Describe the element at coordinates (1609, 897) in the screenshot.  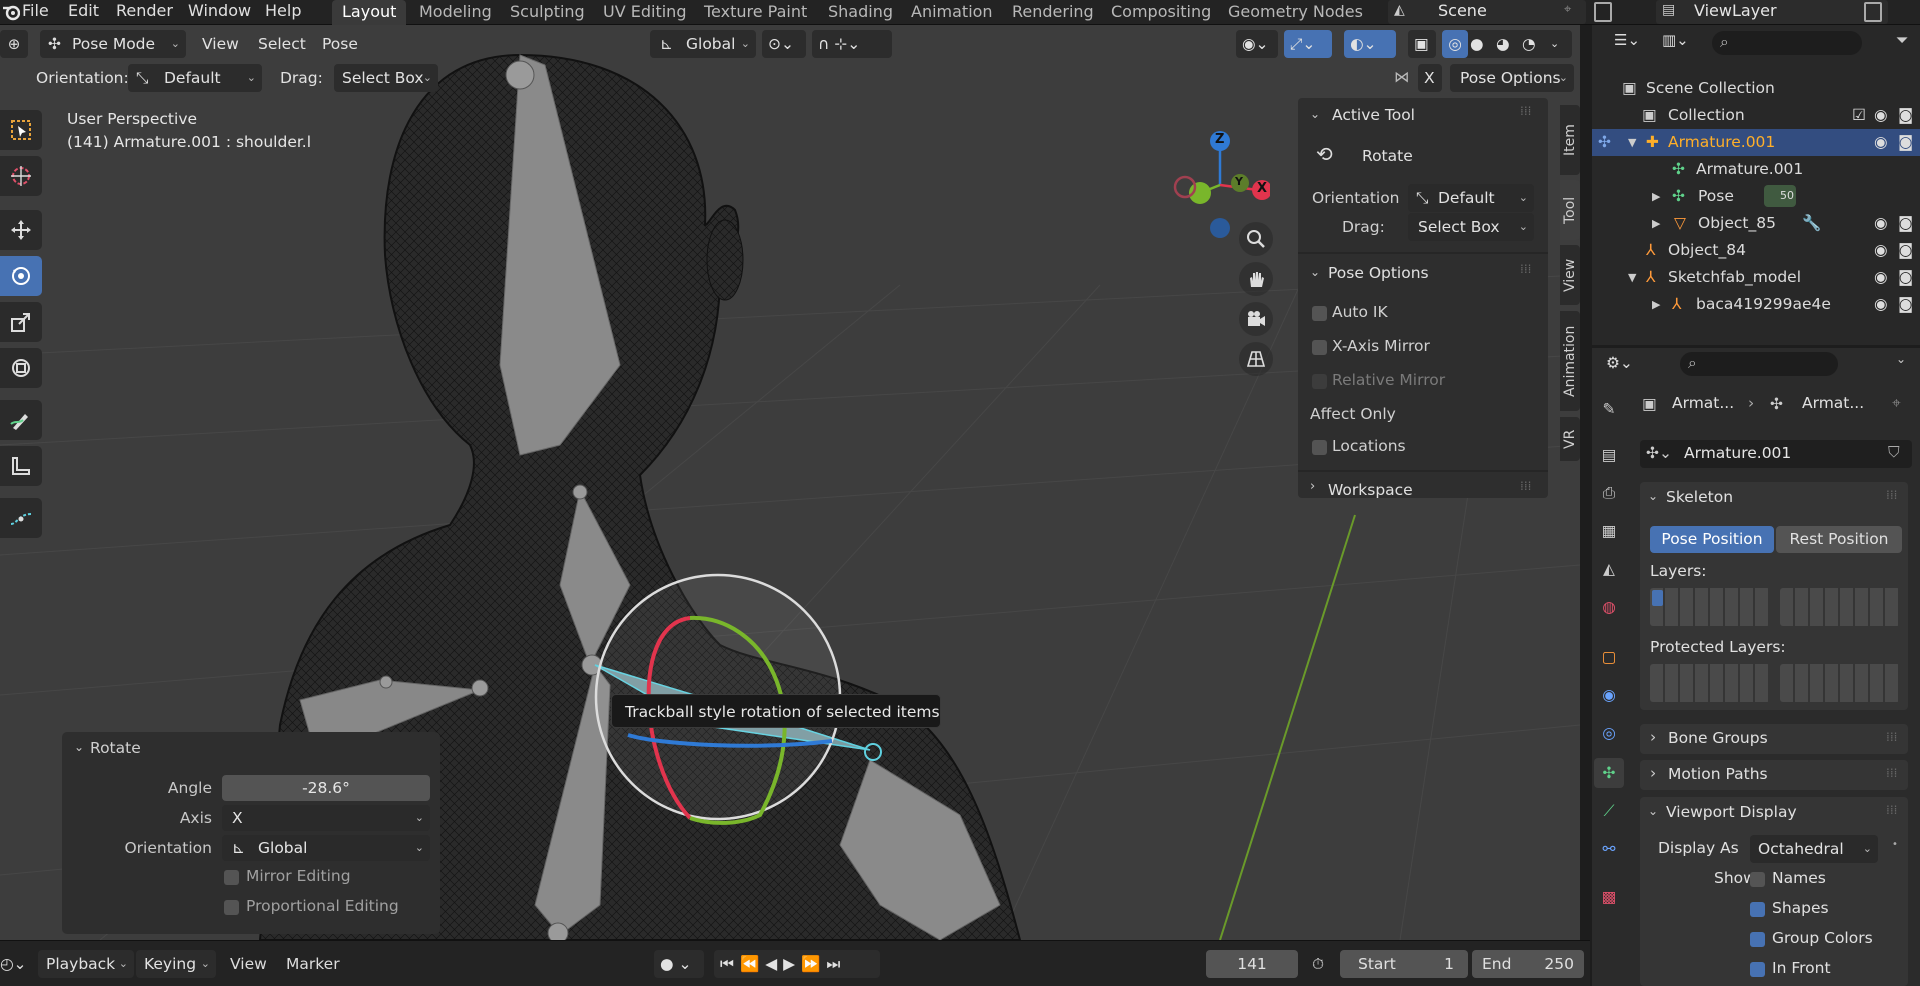
I see `texture-tab-icon: ▩` at that location.